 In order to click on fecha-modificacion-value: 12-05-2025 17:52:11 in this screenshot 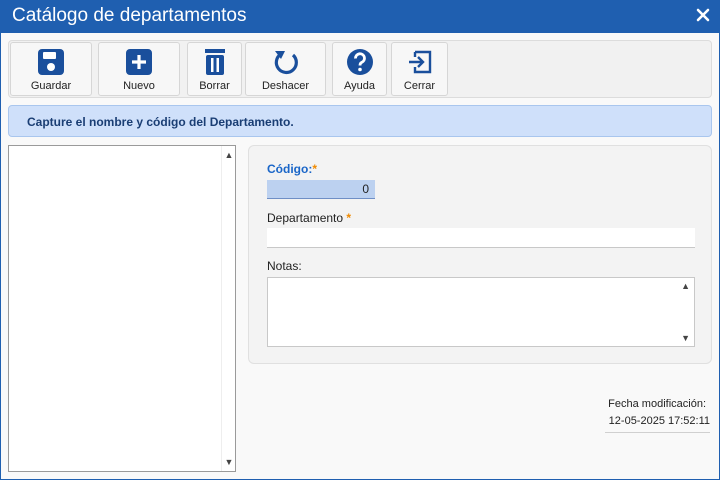, I will do `click(657, 424)`.